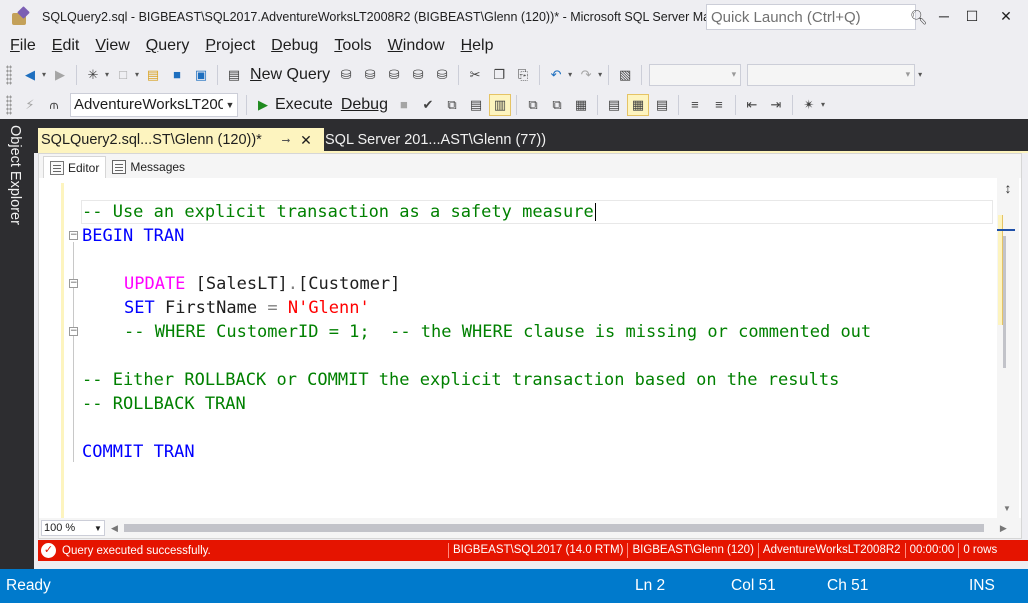 The width and height of the screenshot is (1028, 603). What do you see at coordinates (530, 166) in the screenshot?
I see `editor-subtabs: Editor Messages` at bounding box center [530, 166].